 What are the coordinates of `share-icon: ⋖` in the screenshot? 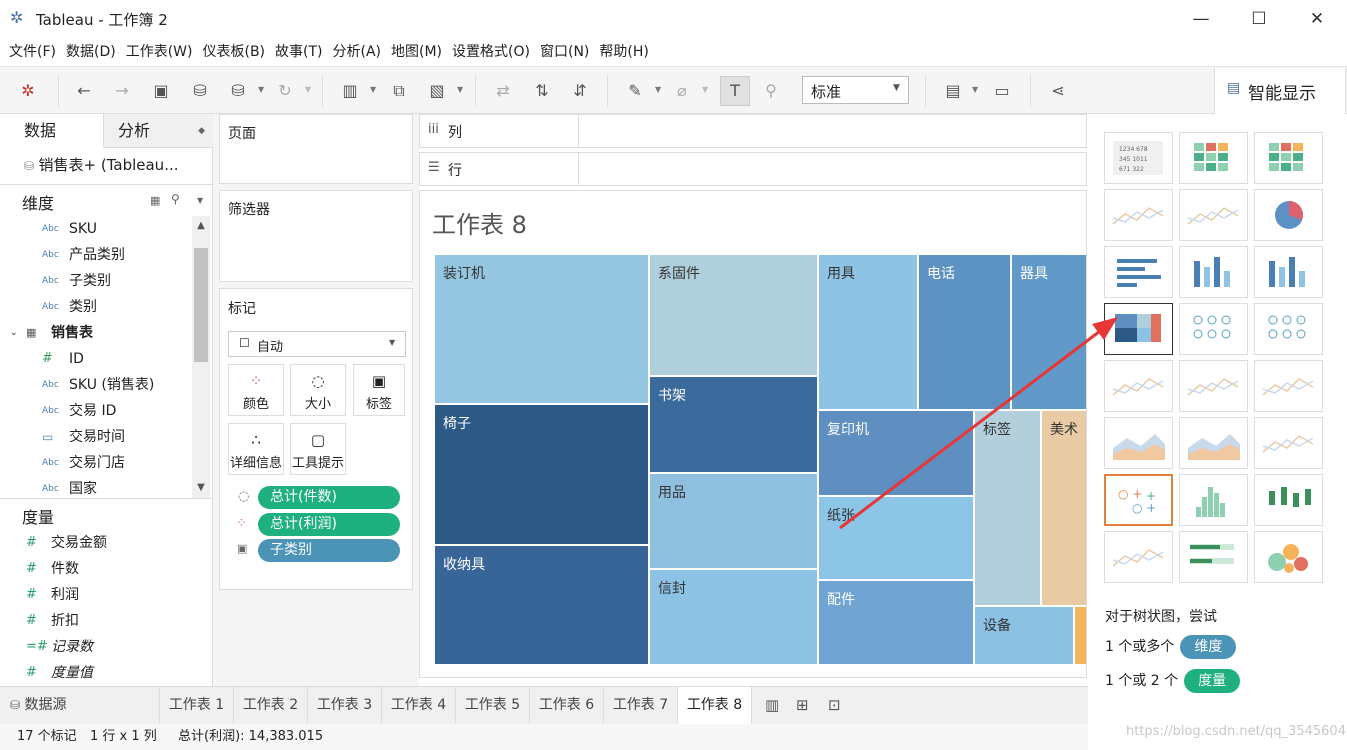 It's located at (1058, 91).